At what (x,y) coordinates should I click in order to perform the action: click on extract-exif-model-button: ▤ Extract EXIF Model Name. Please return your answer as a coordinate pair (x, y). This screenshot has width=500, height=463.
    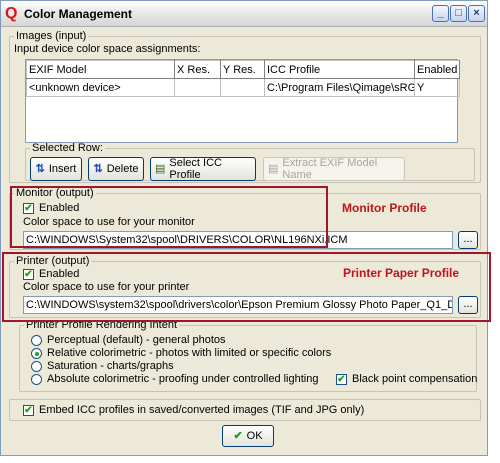
    Looking at the image, I should click on (334, 169).